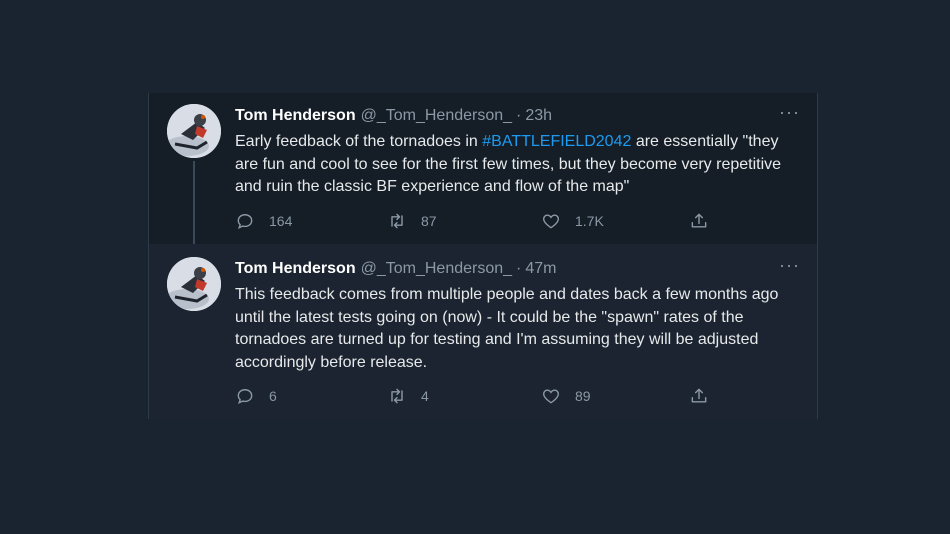  I want to click on tweet-actions: 164 87 1.7K, so click(475, 221).